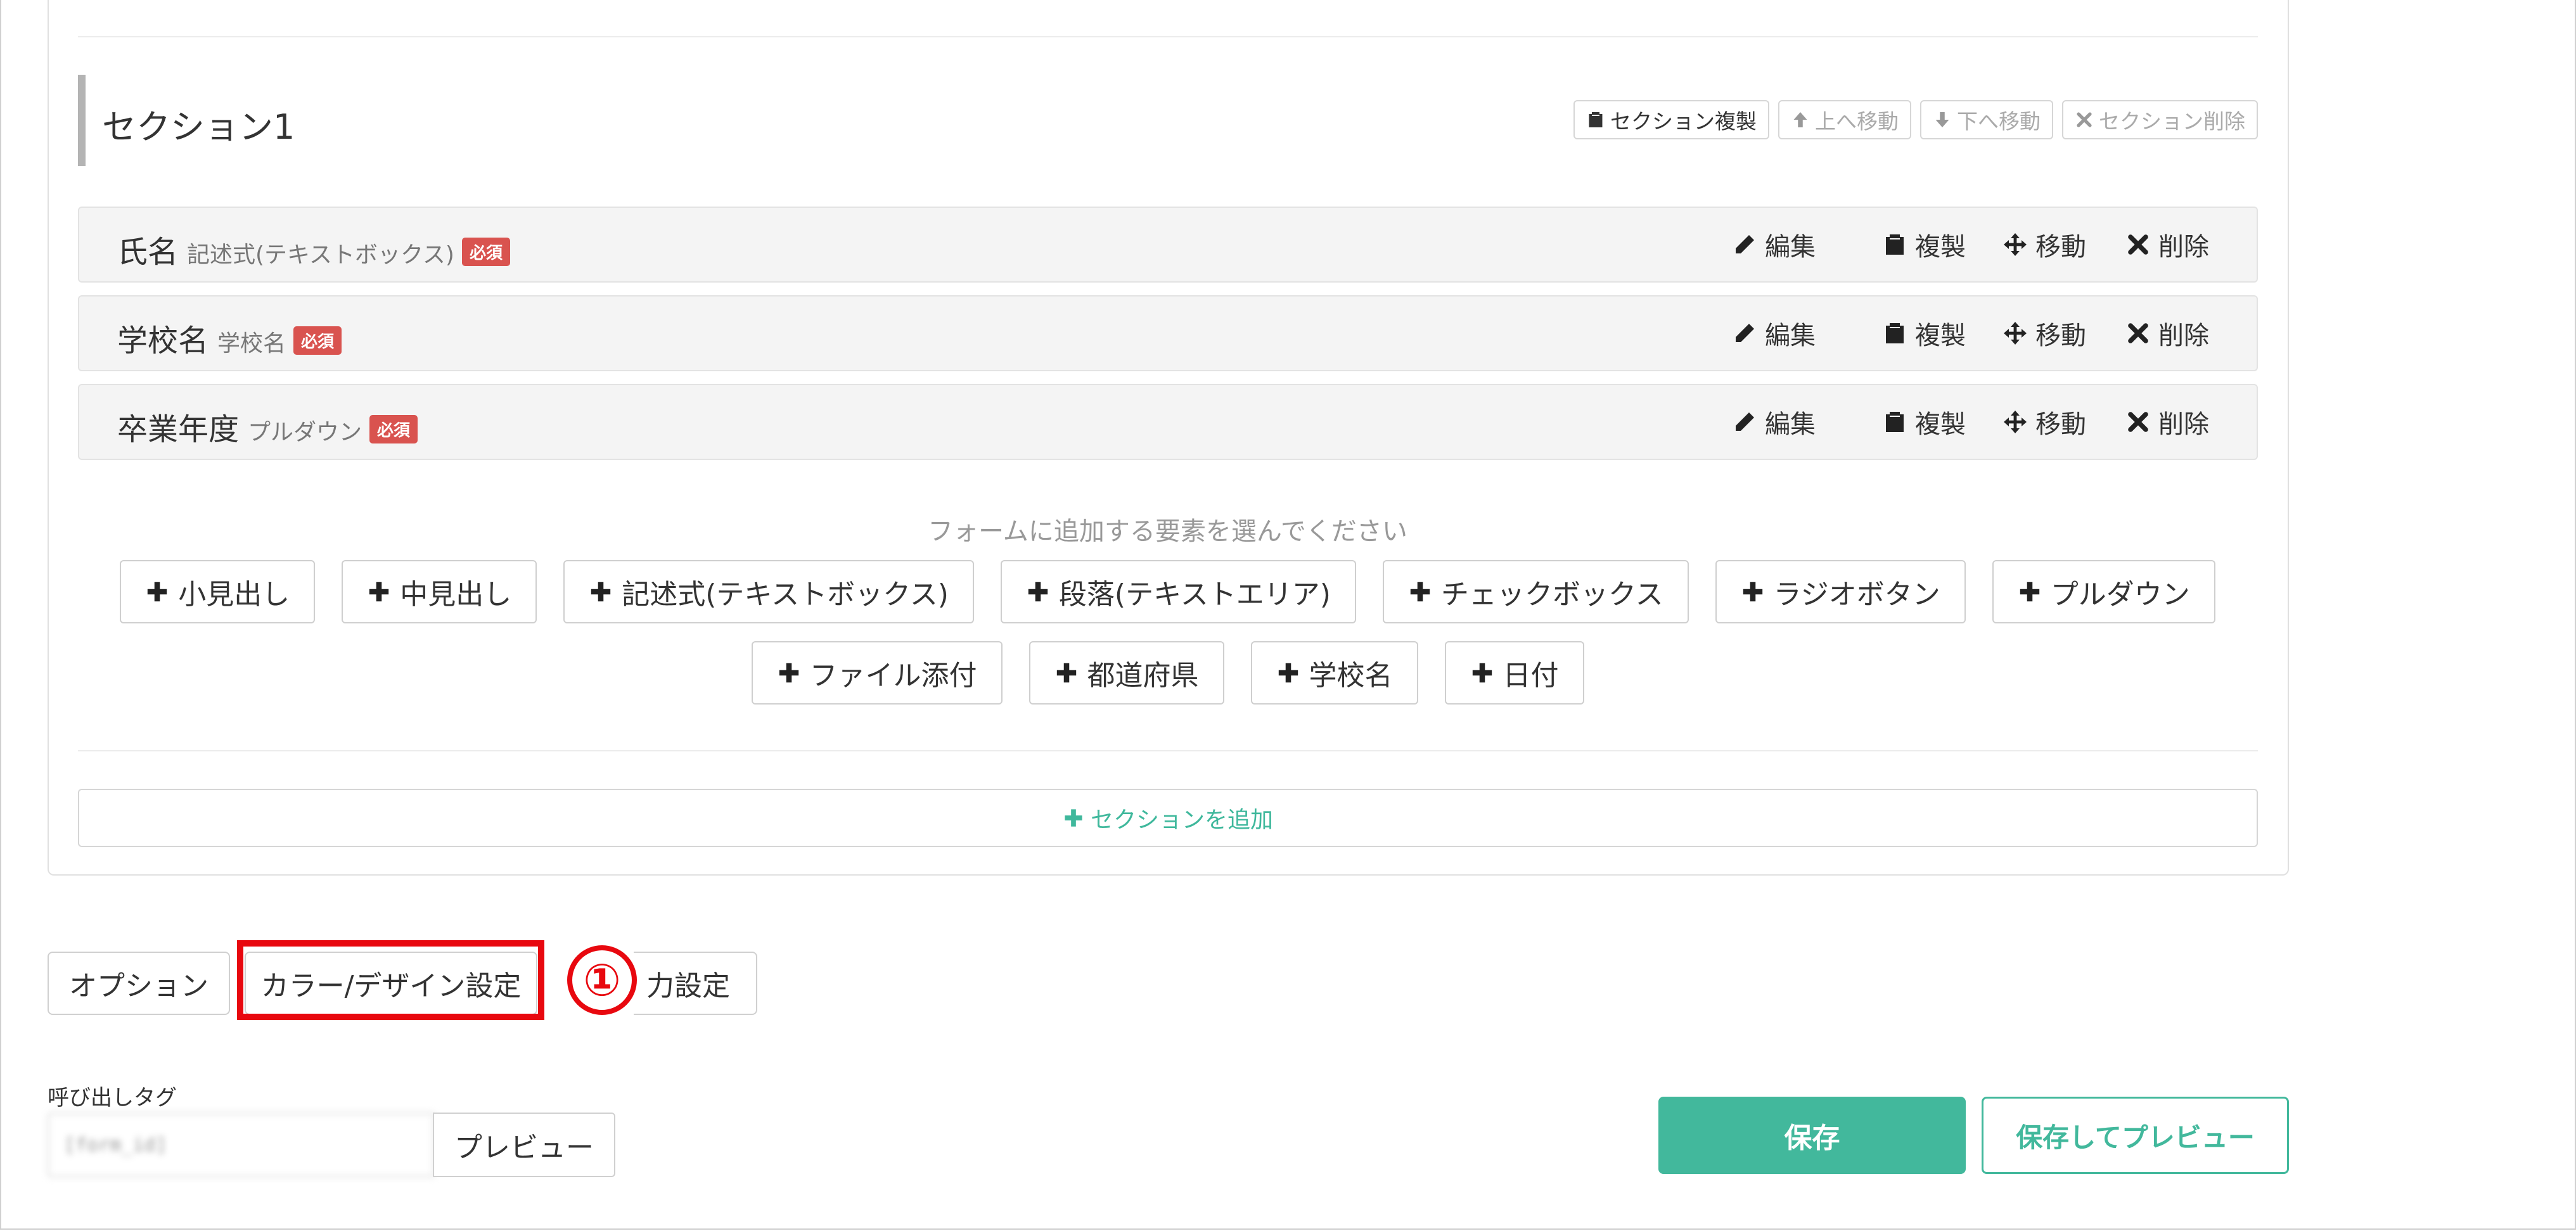  I want to click on move-section-up-button: 上へ移動, so click(1844, 119).